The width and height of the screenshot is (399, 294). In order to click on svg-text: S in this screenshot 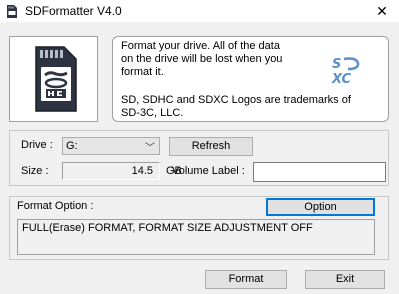, I will do `click(336, 64)`.